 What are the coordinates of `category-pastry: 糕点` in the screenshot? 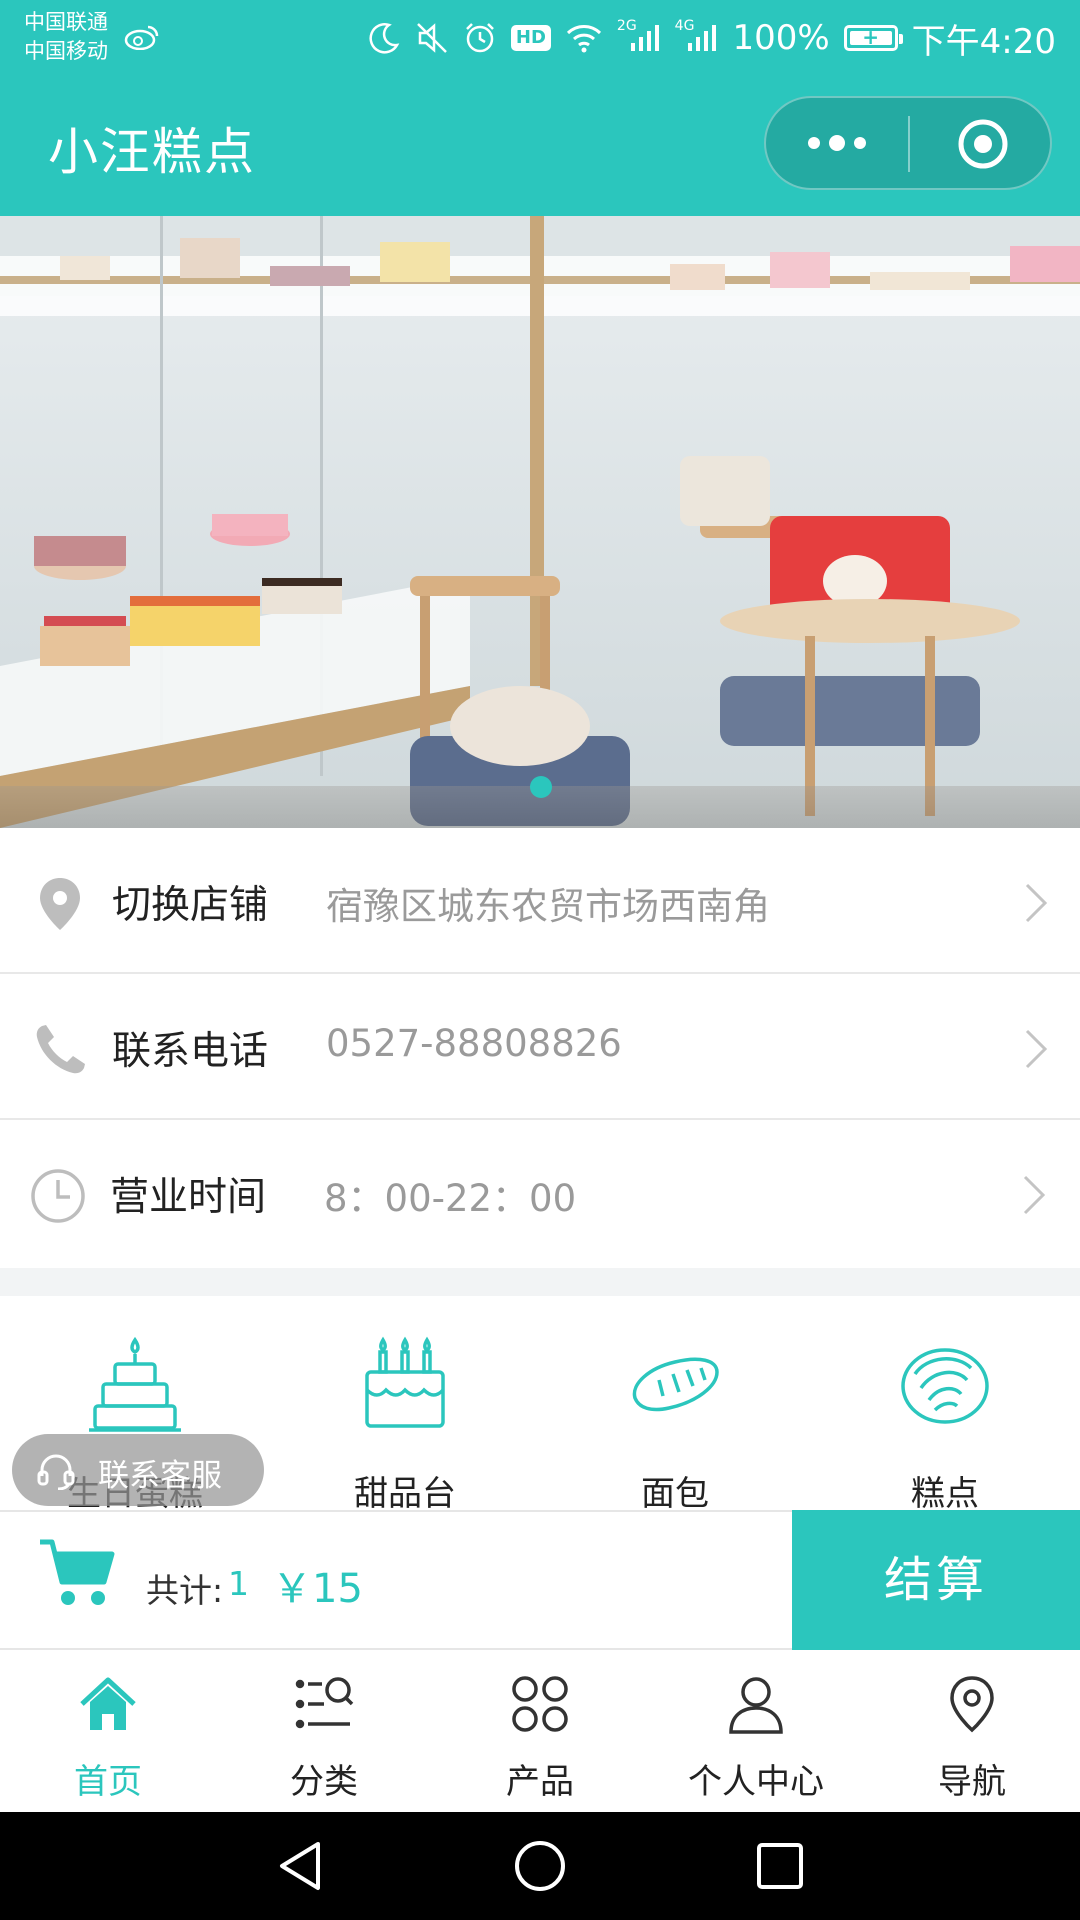 It's located at (945, 1405).